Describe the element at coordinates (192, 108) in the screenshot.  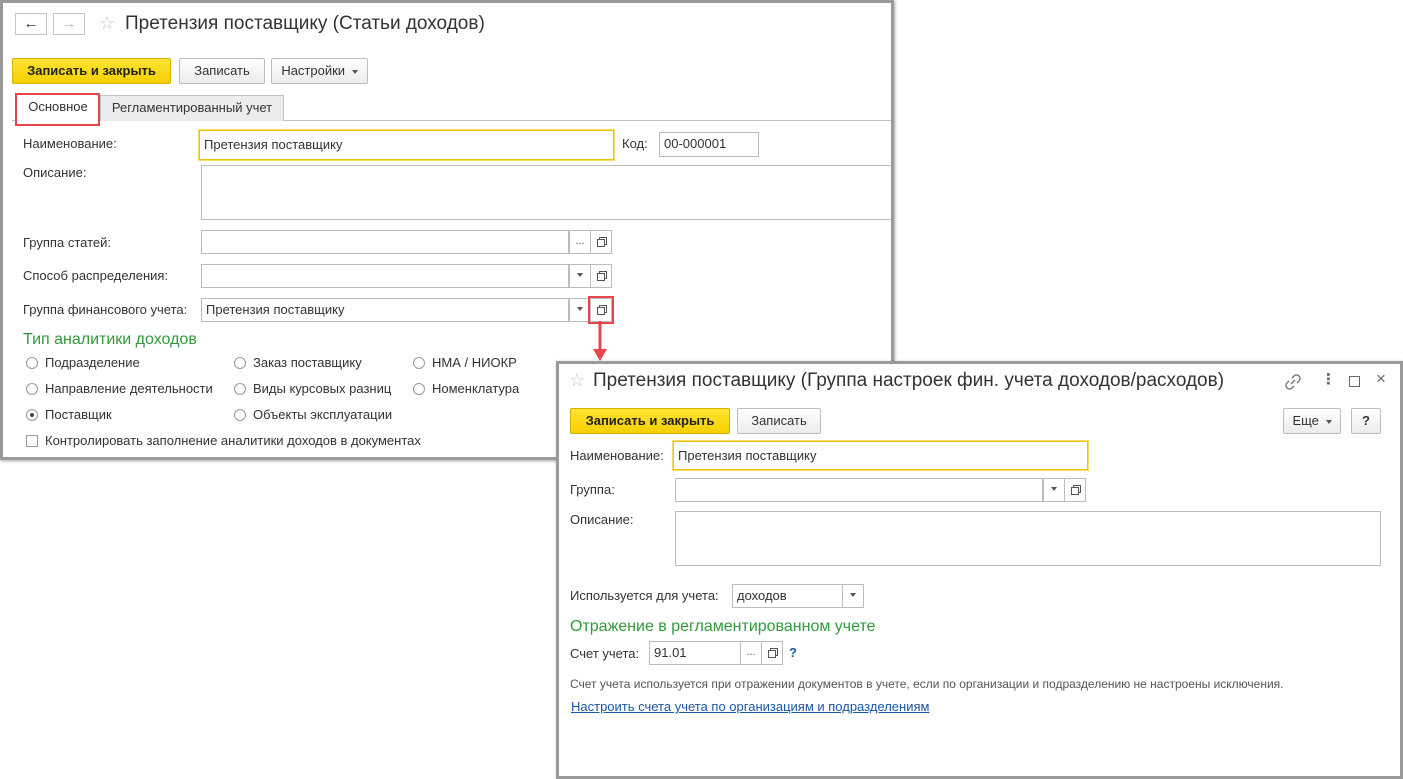
I see `tab-regulated-accounting: Регламентированный учет` at that location.